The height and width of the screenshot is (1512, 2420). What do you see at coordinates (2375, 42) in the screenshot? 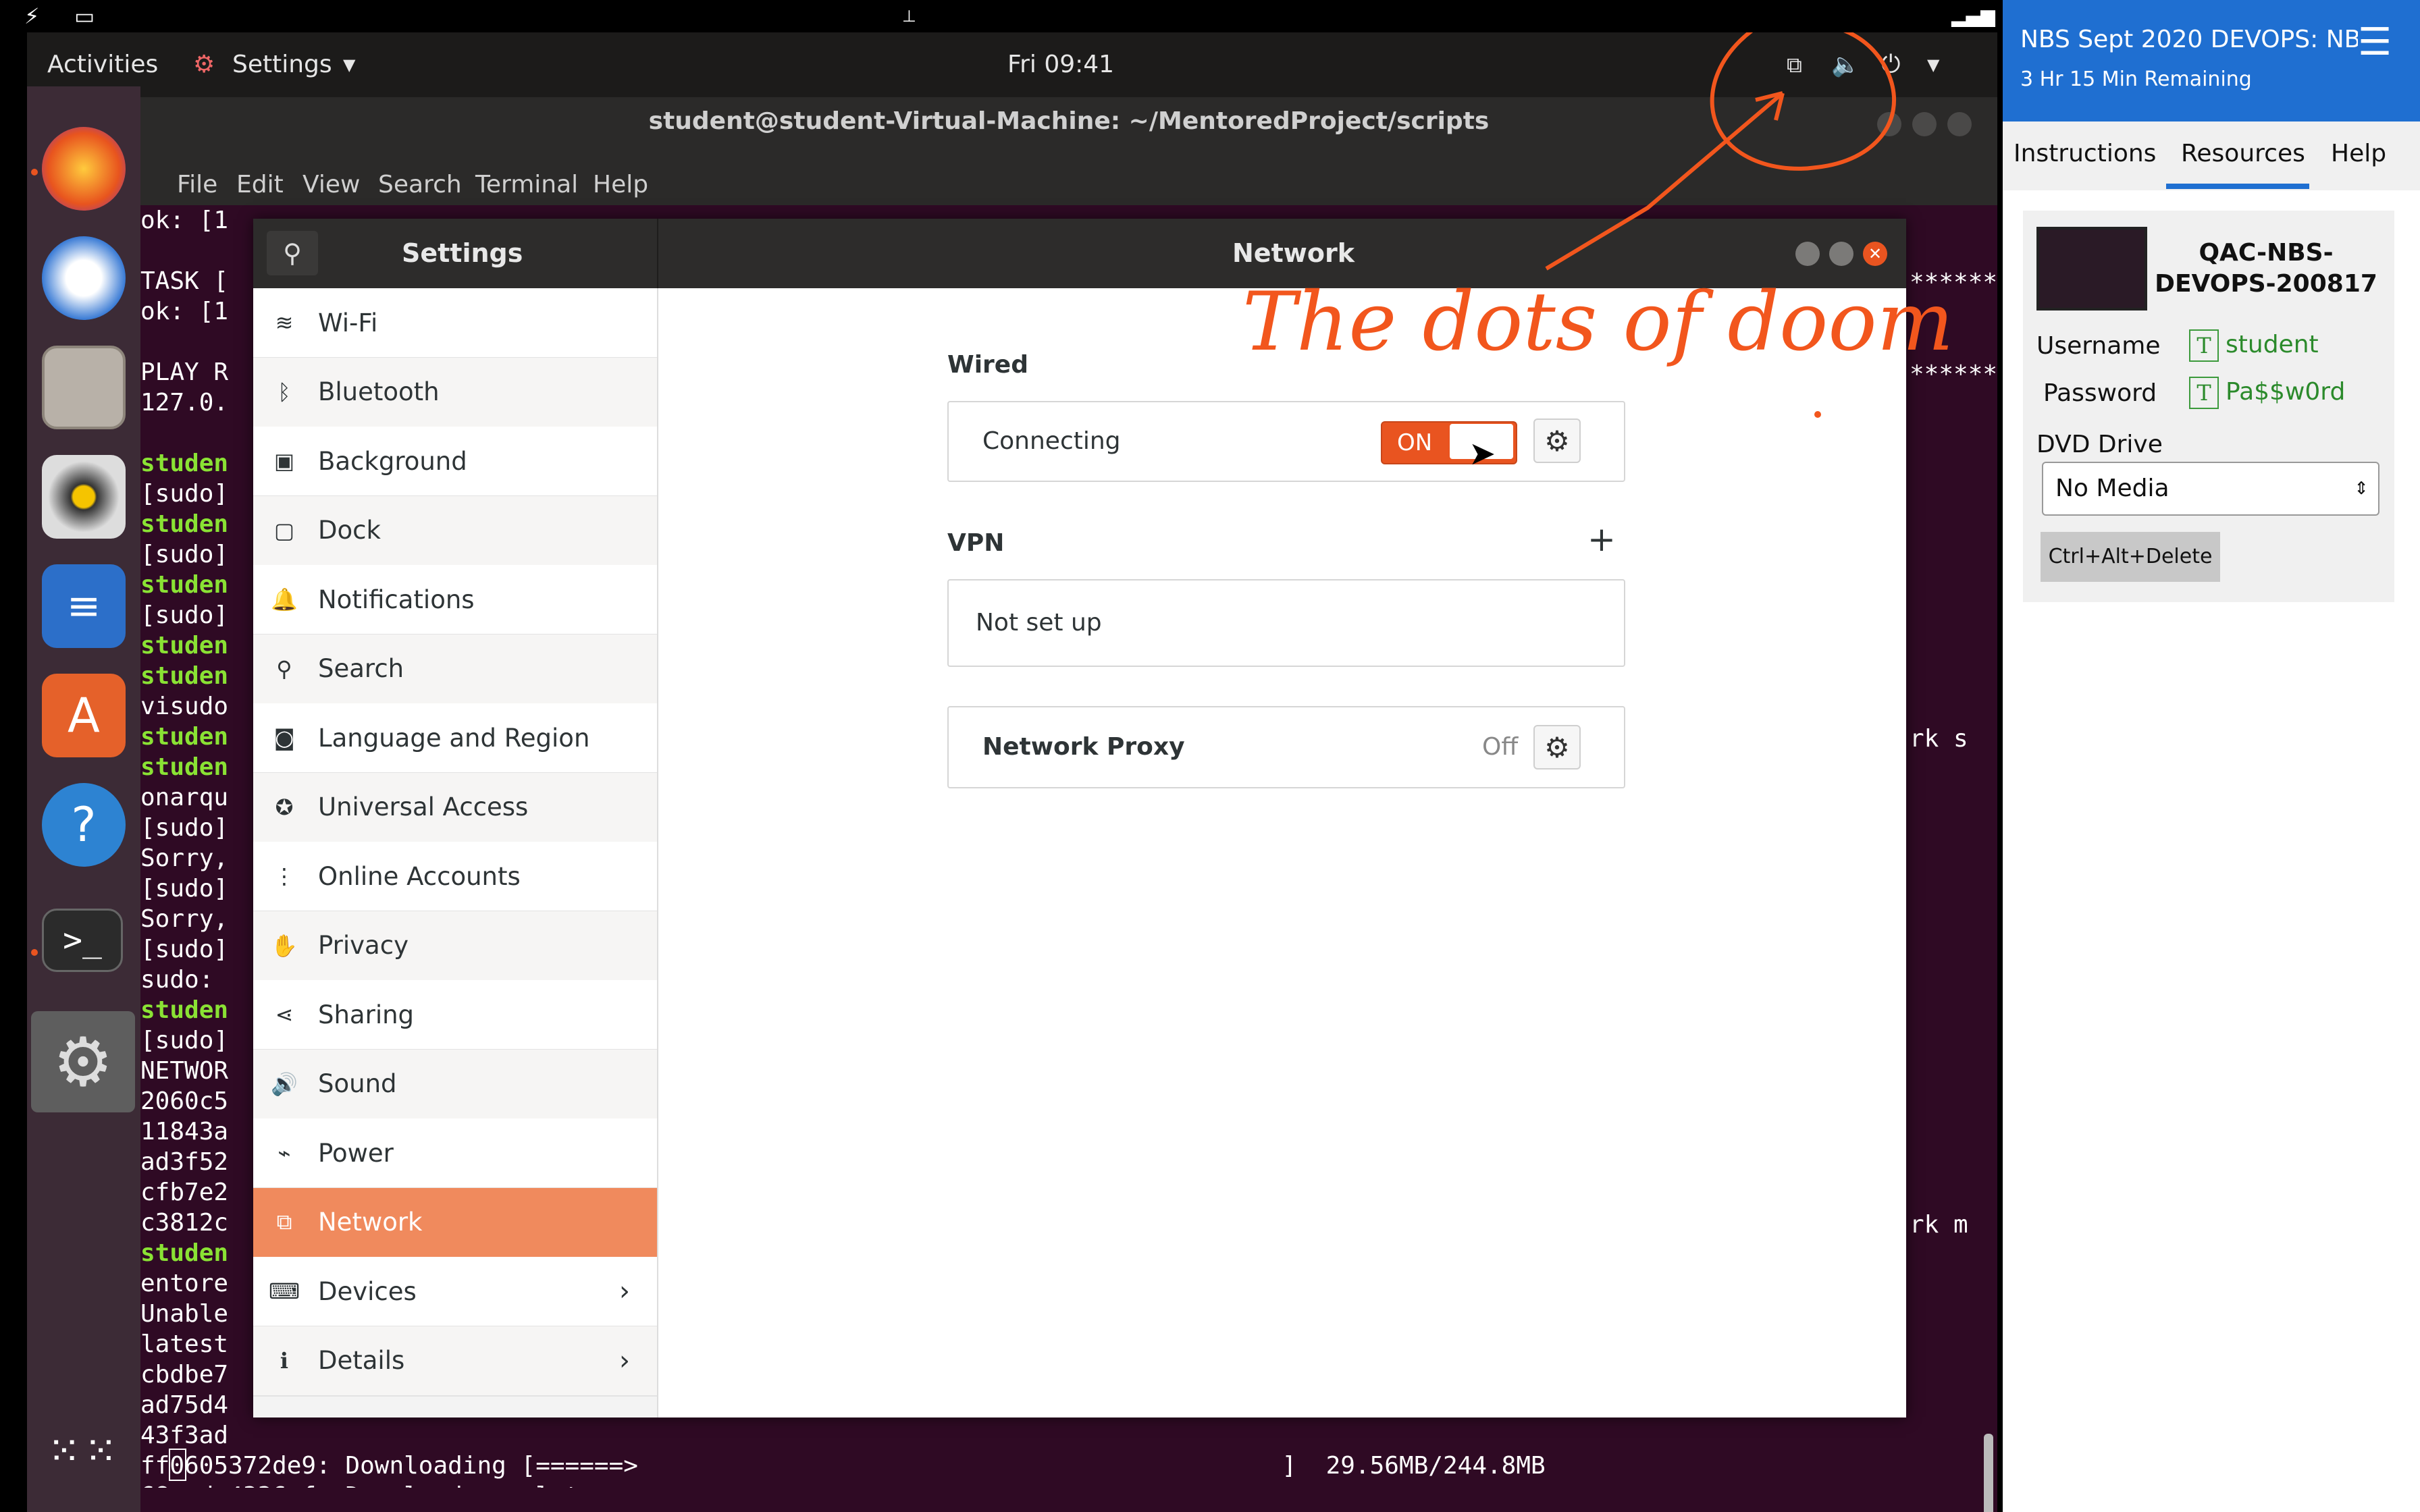
I see `hamburger-menu-icon: ☰` at bounding box center [2375, 42].